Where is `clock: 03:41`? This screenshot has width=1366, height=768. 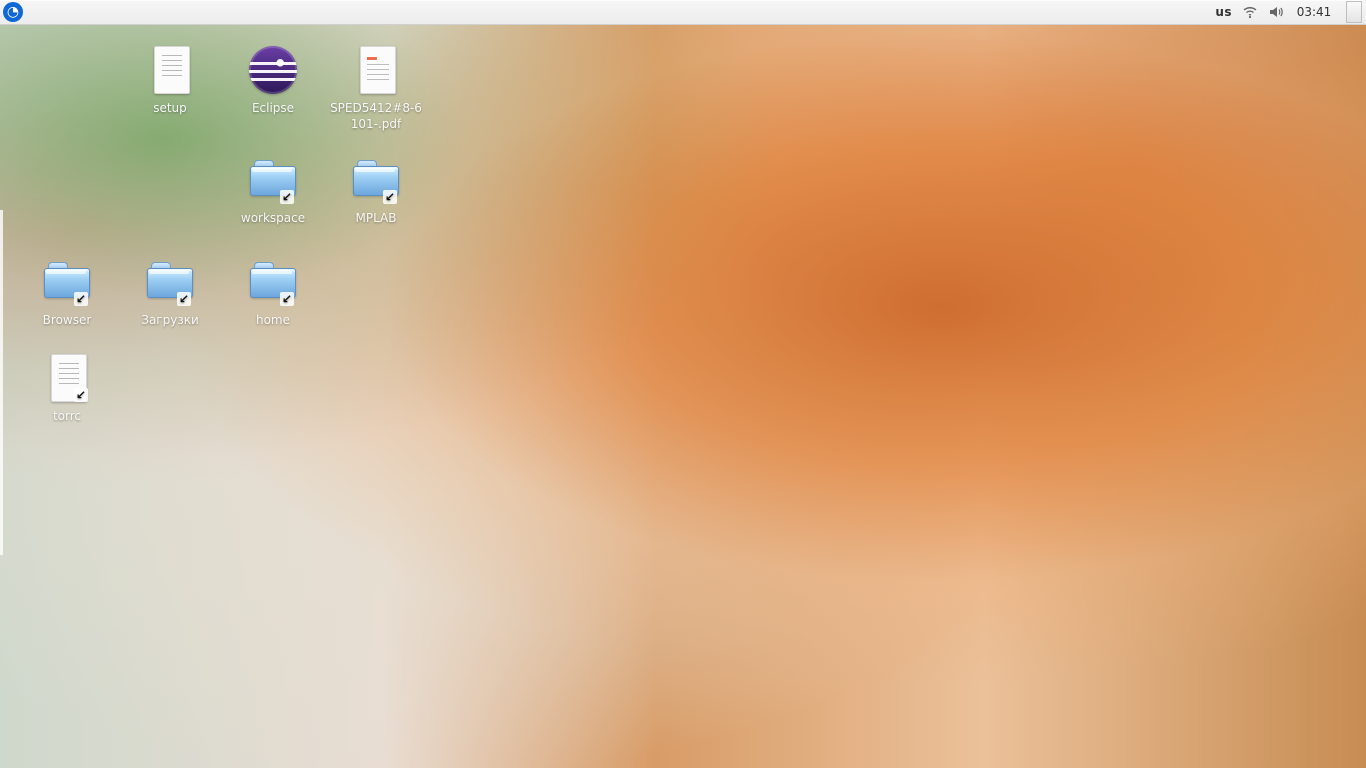
clock: 03:41 is located at coordinates (1314, 12).